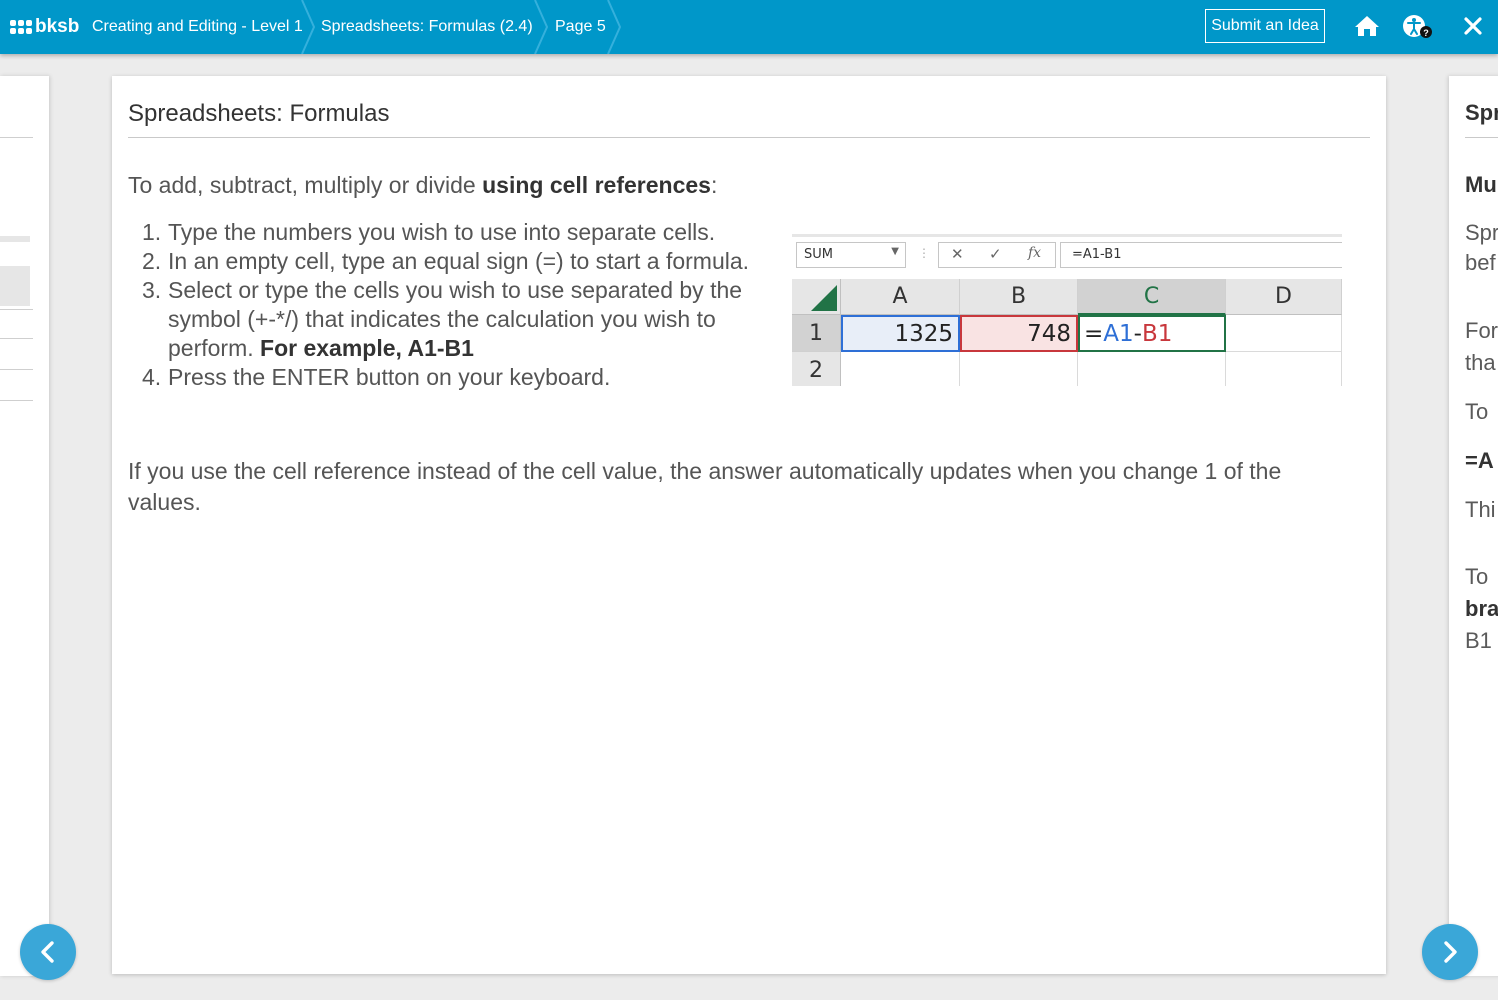  I want to click on cell-a1: 1325, so click(900, 333).